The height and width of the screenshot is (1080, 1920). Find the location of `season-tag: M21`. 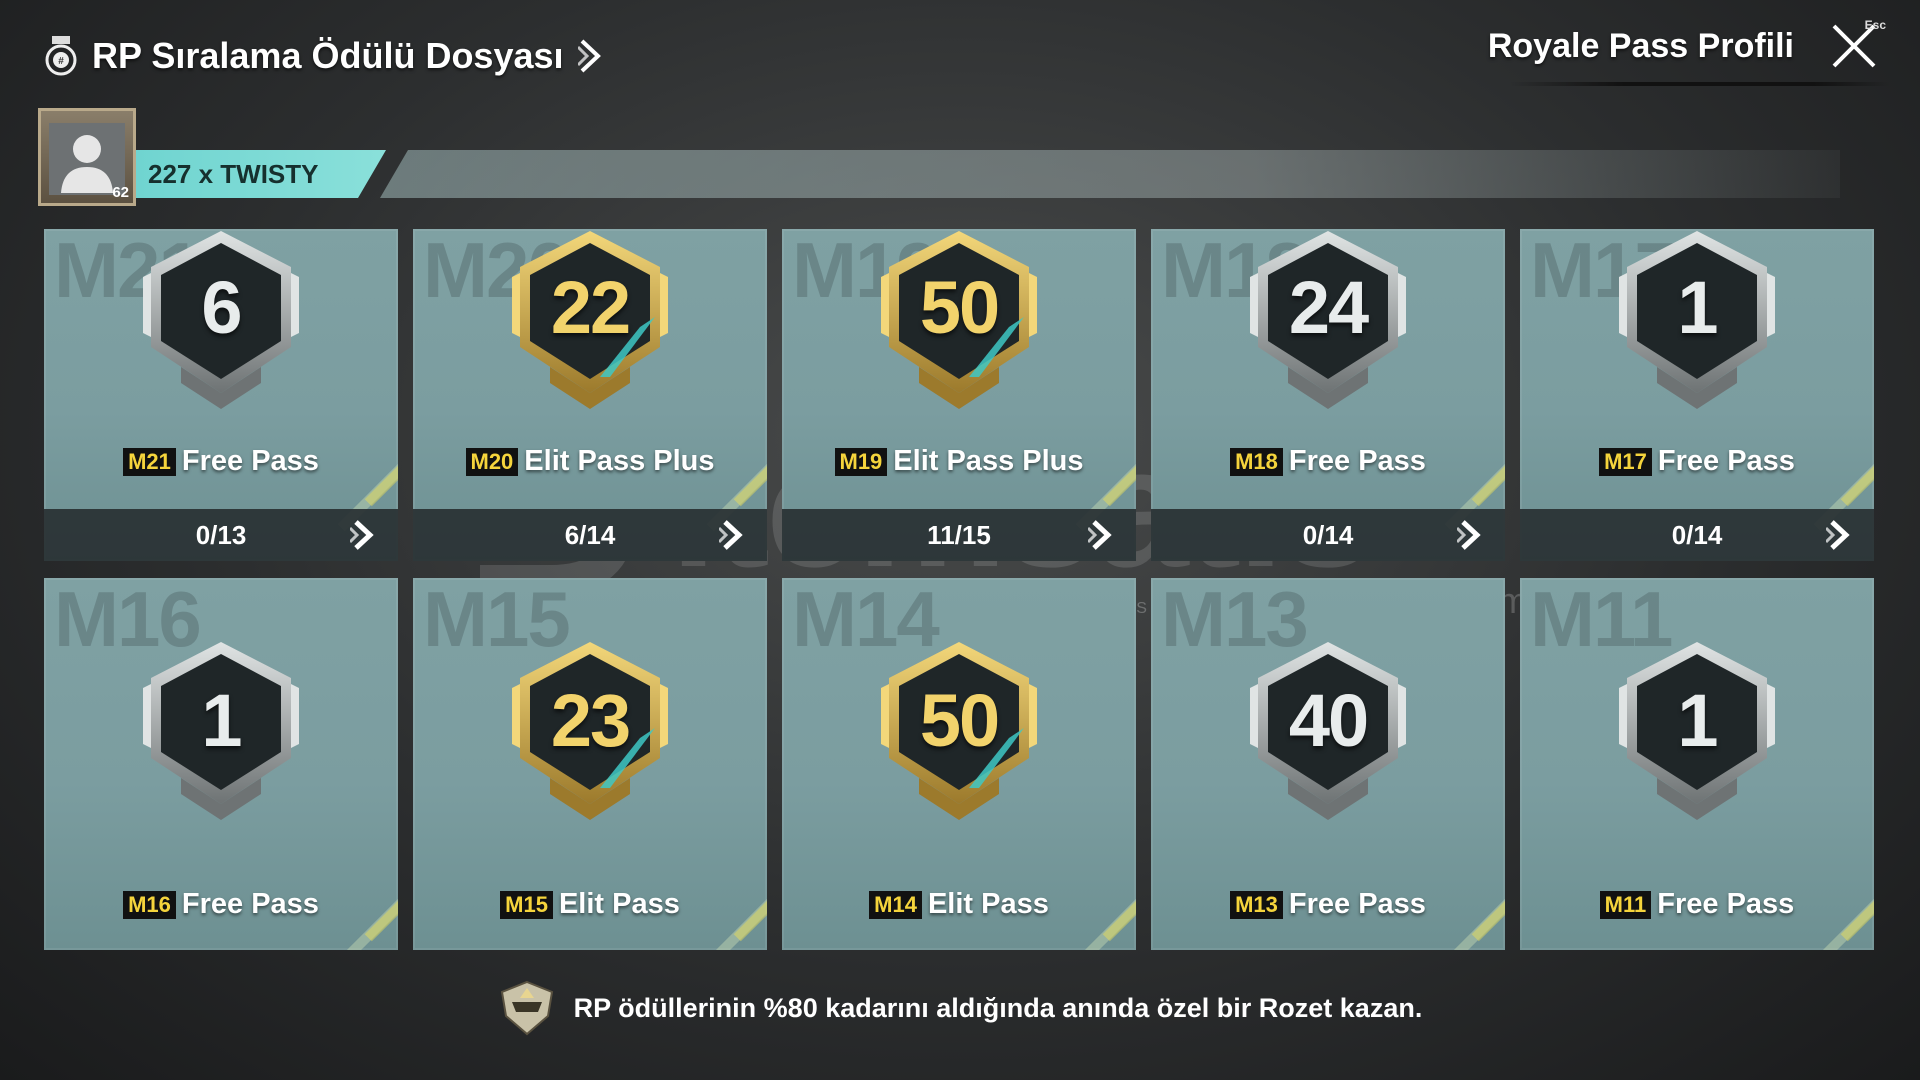

season-tag: M21 is located at coordinates (149, 461).